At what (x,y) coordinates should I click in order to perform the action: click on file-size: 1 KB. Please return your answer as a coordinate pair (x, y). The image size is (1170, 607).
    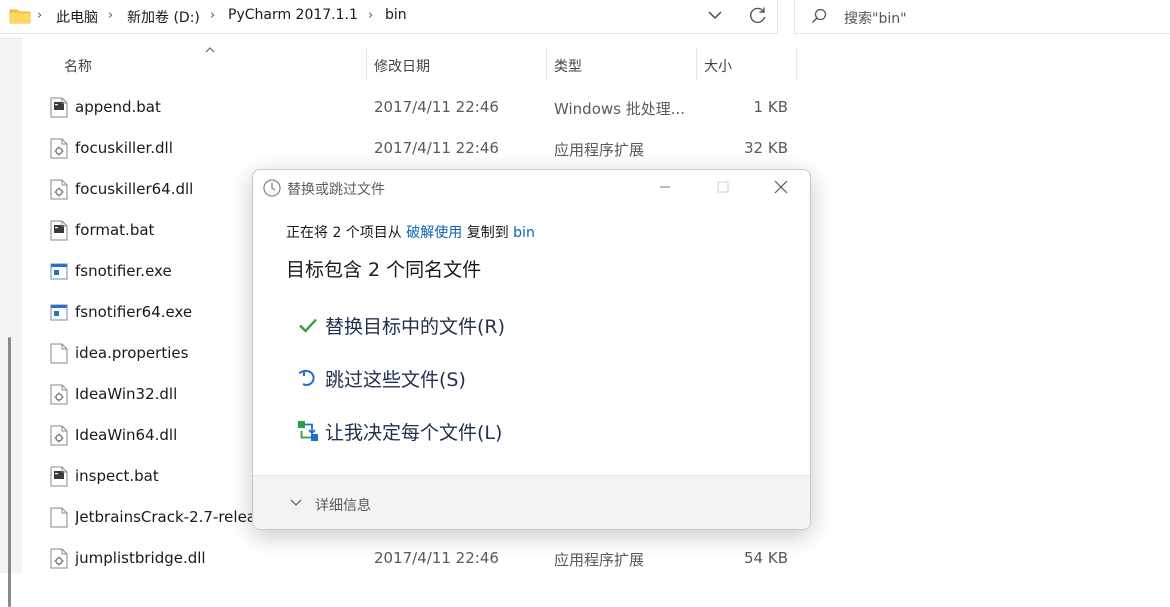
    Looking at the image, I should click on (770, 107).